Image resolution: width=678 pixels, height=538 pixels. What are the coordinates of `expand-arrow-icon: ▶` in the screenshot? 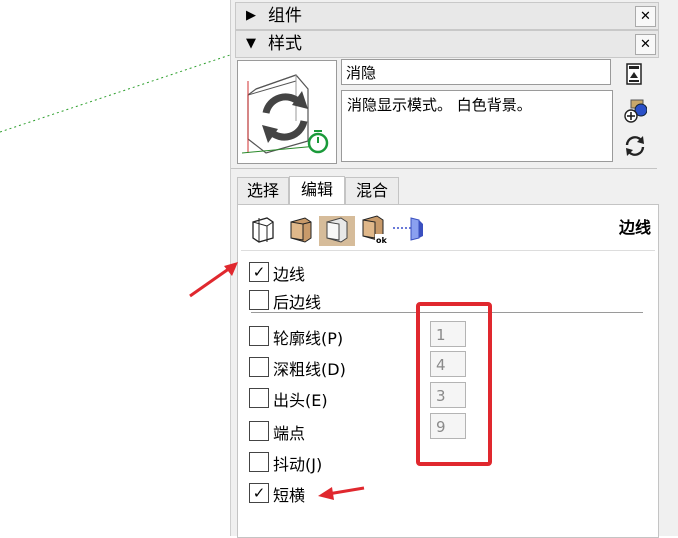 It's located at (251, 15).